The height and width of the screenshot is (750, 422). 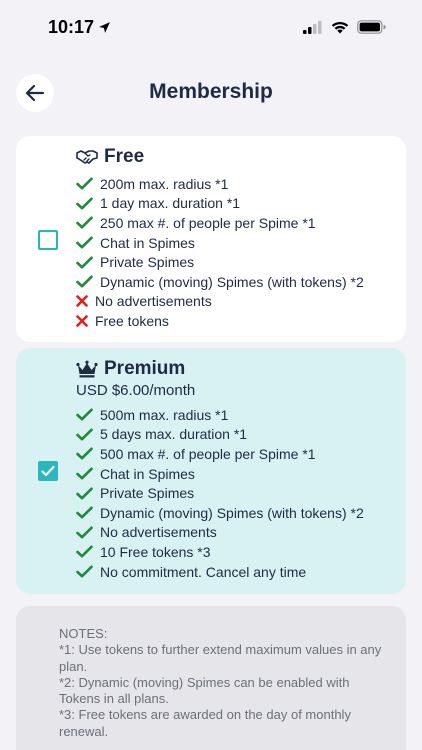 I want to click on feature-label: No commitment. Cancel any time, so click(x=203, y=571).